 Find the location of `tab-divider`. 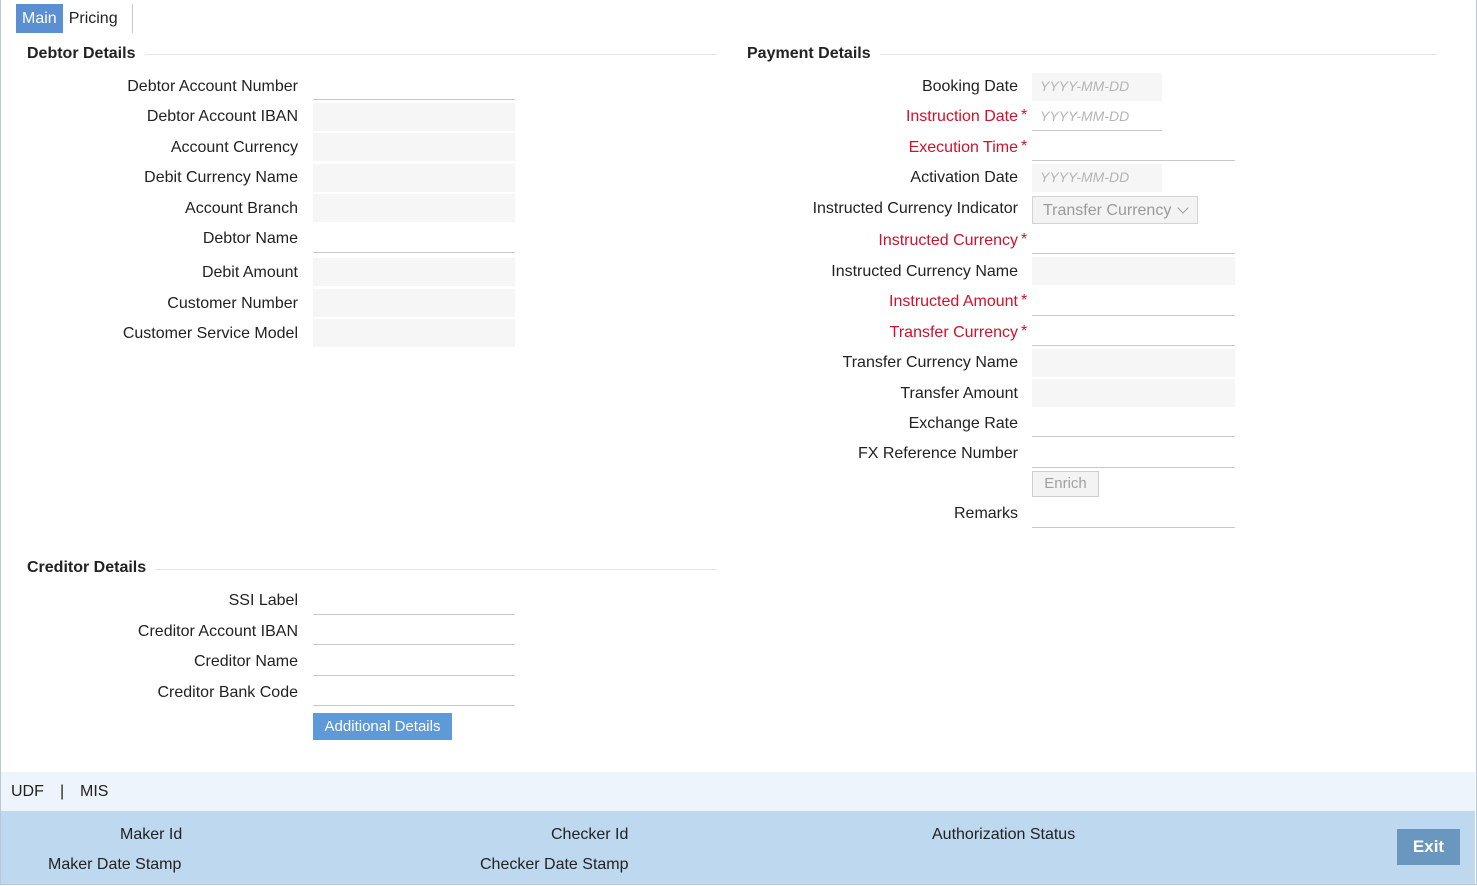

tab-divider is located at coordinates (132, 18).